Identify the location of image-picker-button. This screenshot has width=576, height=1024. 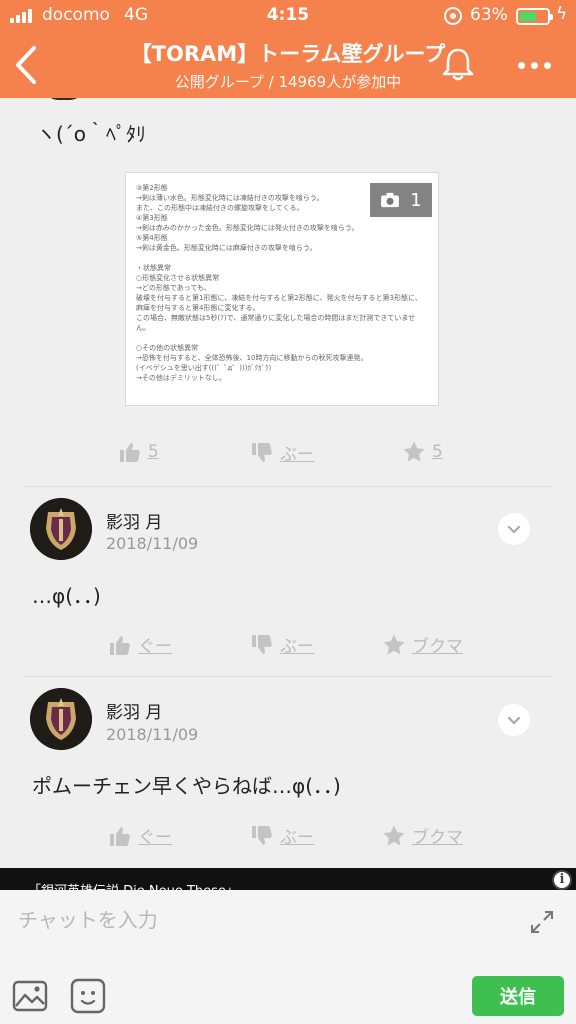
(30, 996).